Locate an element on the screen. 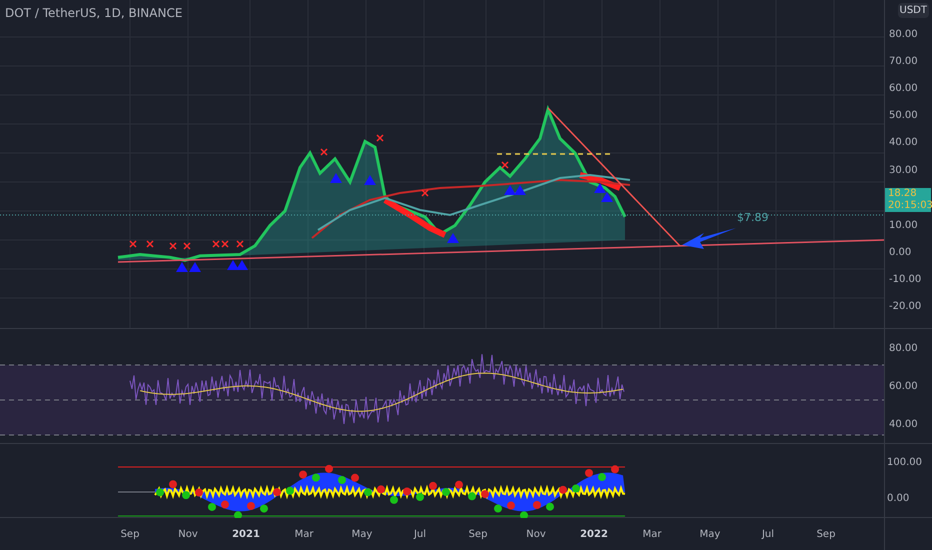 The height and width of the screenshot is (550, 932). time-axis-label: 2021 is located at coordinates (246, 535).